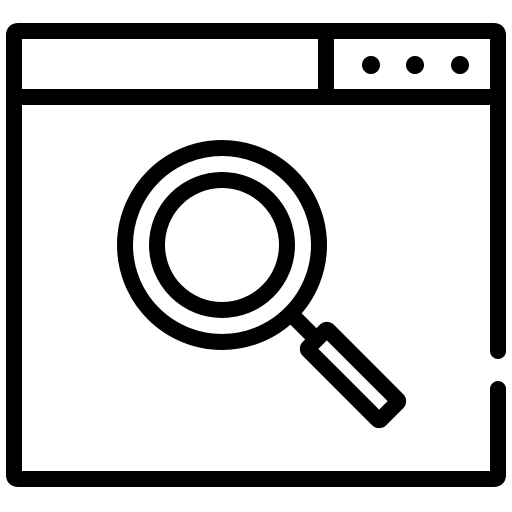  I want to click on window-control-dots, so click(415, 65).